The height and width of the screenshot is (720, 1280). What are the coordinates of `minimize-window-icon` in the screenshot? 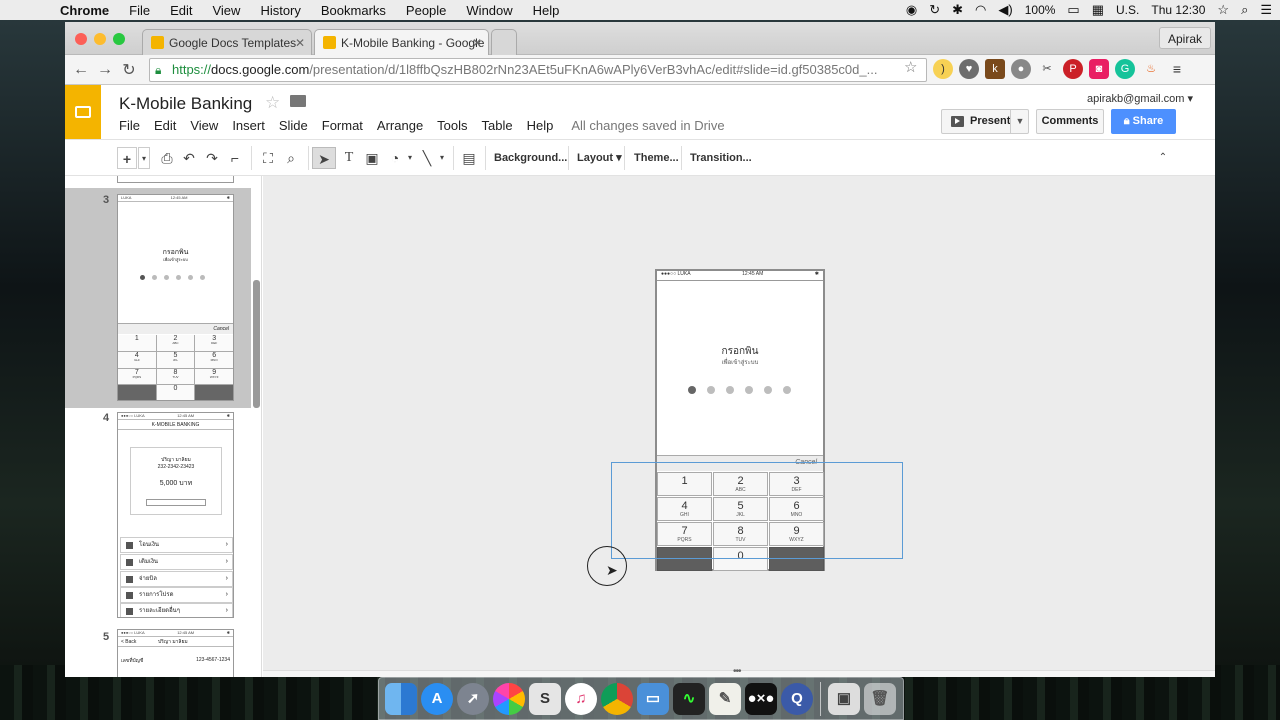 It's located at (100, 39).